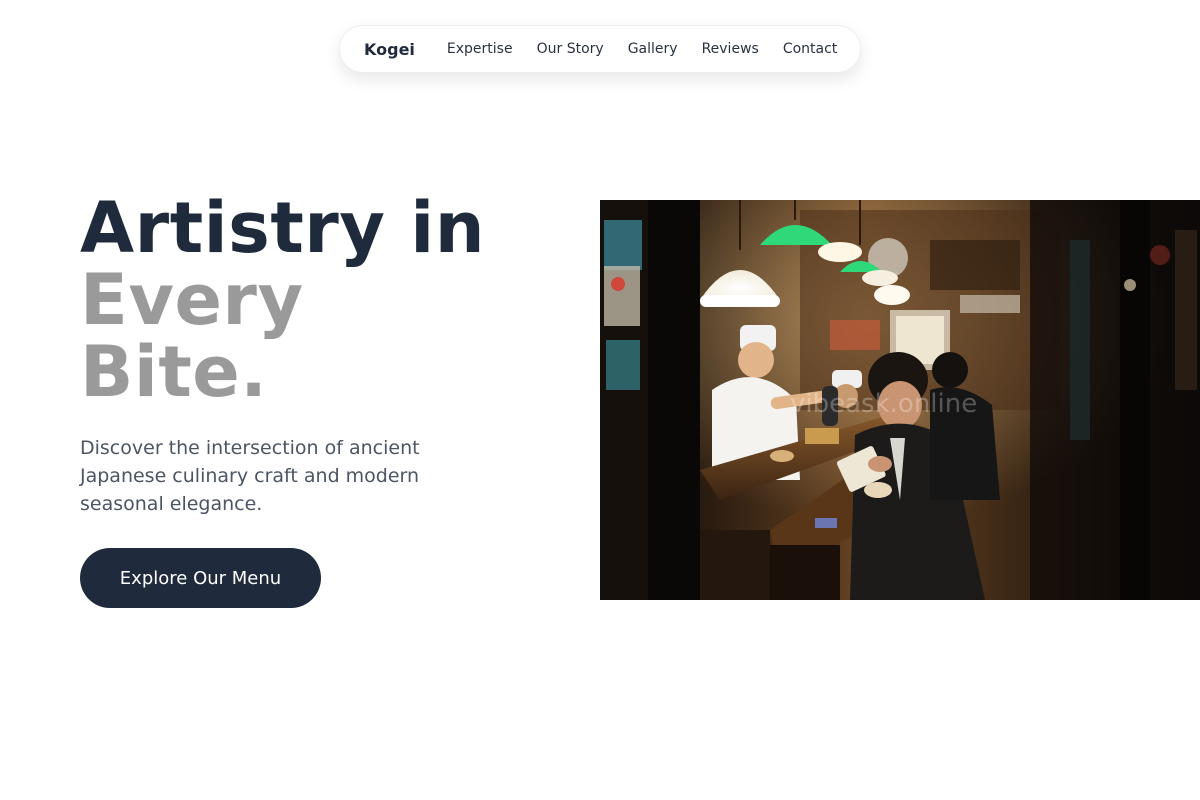 The height and width of the screenshot is (800, 1200). Describe the element at coordinates (653, 49) in the screenshot. I see `nav-link-gallery: Gallery` at that location.